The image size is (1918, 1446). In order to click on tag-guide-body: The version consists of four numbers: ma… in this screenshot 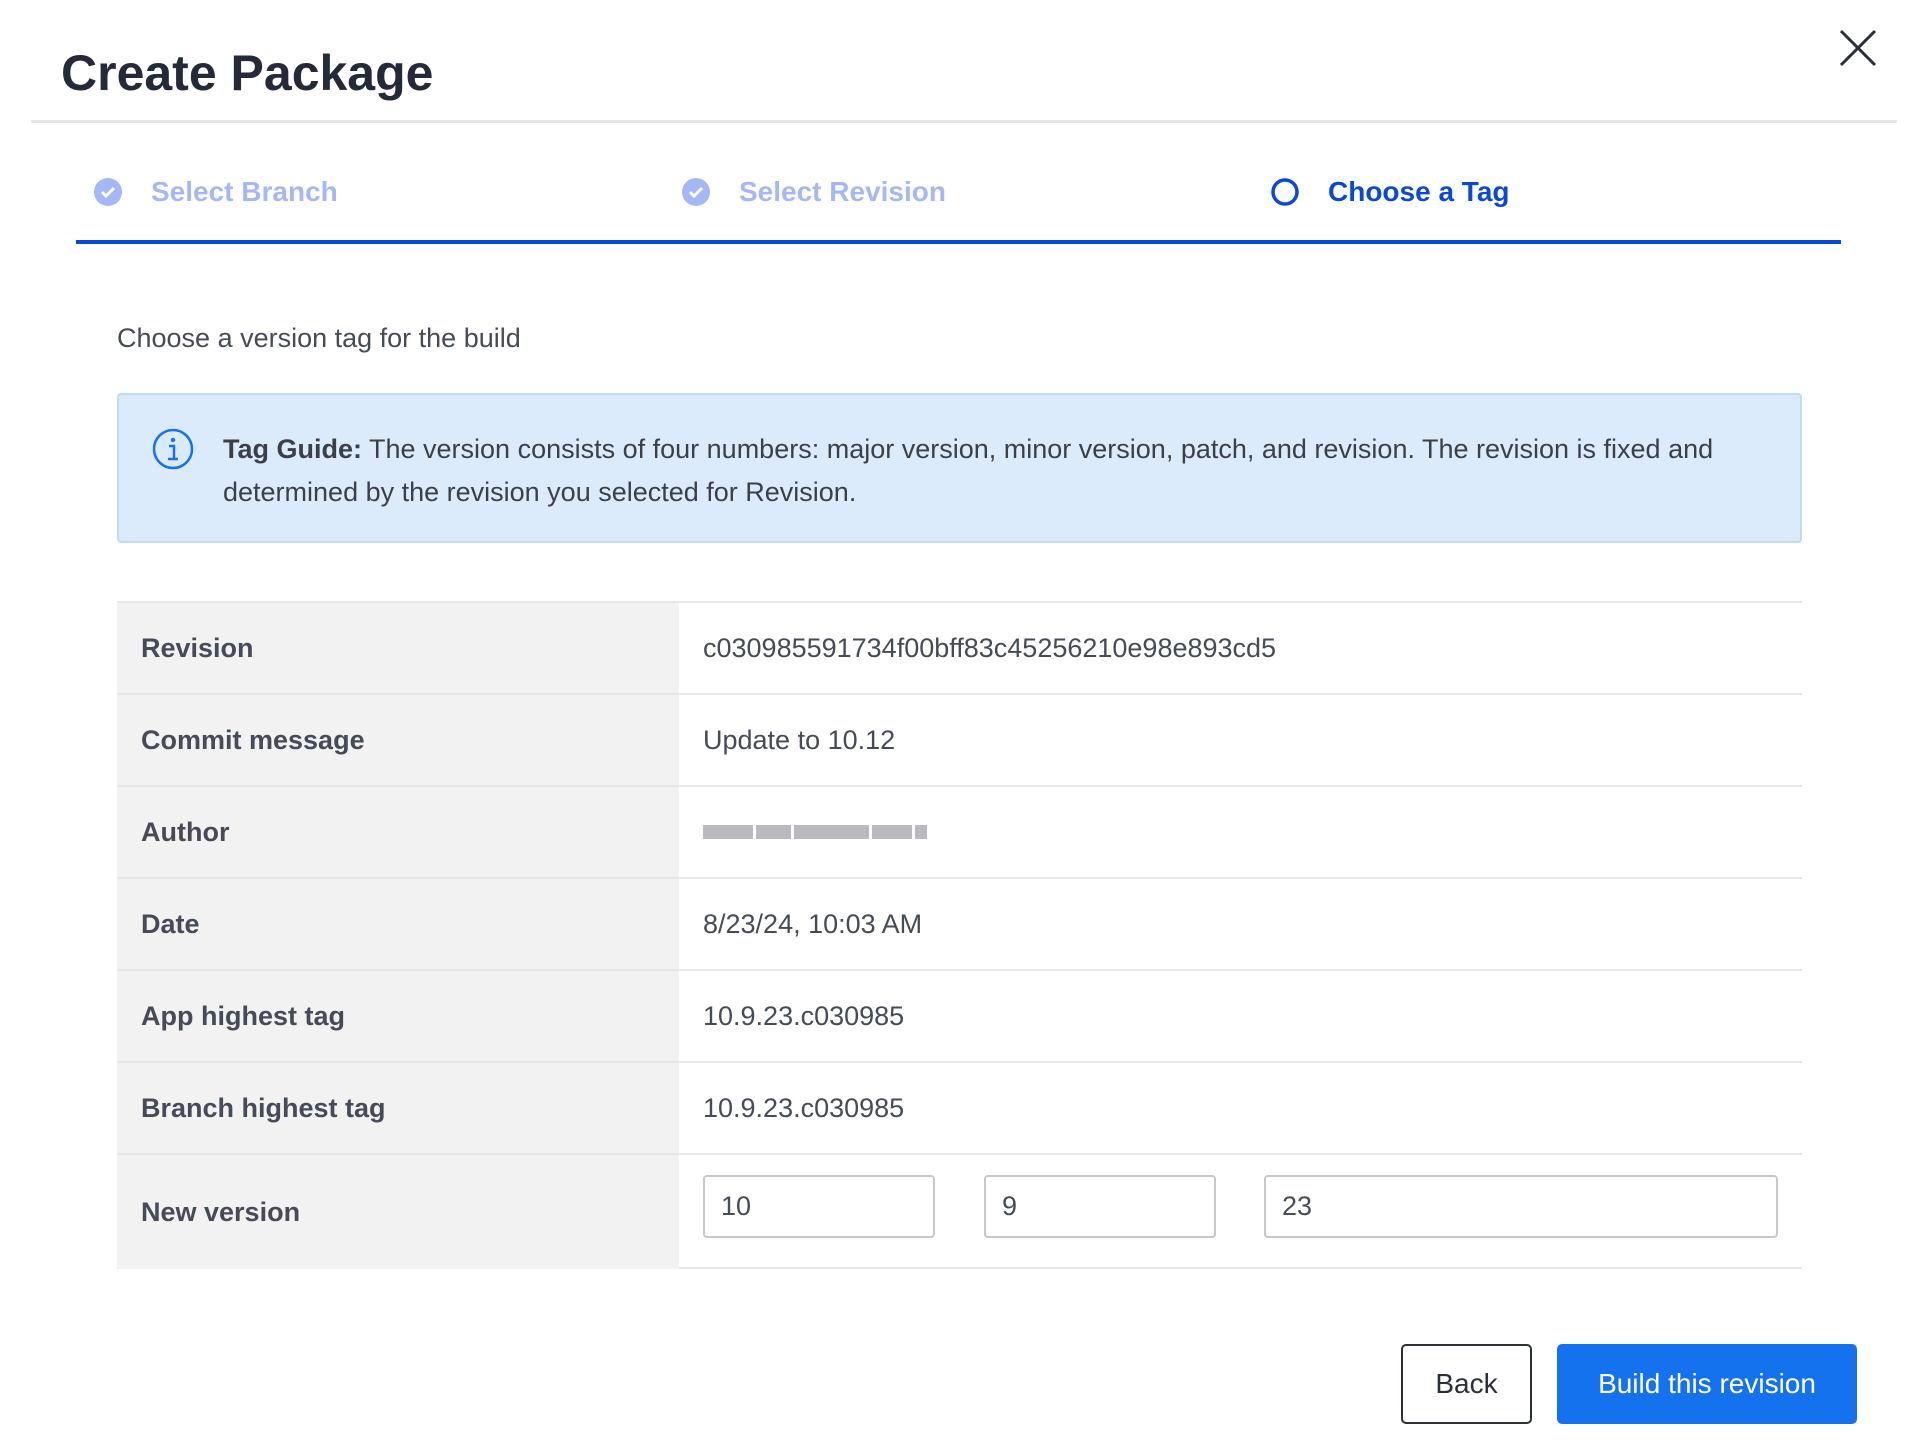, I will do `click(968, 470)`.